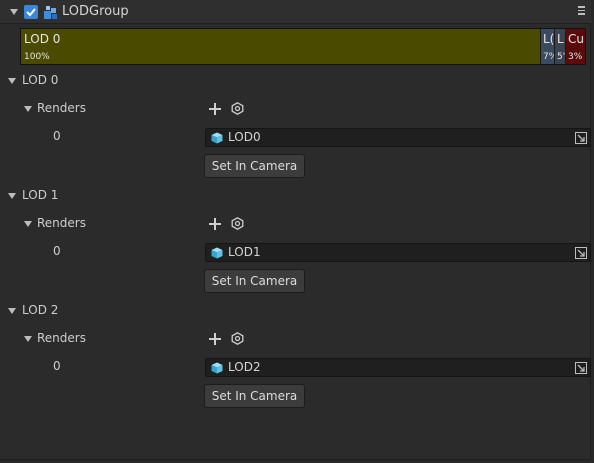 This screenshot has height=463, width=594. What do you see at coordinates (576, 39) in the screenshot?
I see `lod-segment-label: Culle` at bounding box center [576, 39].